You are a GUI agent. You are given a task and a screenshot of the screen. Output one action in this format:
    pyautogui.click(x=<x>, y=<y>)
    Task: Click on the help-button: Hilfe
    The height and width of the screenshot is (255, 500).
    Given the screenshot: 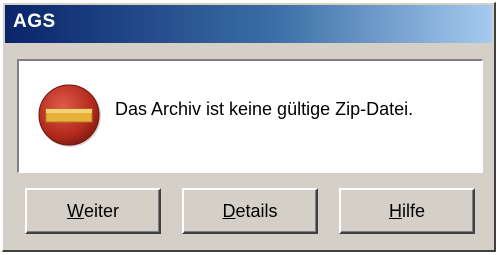 What is the action you would take?
    pyautogui.click(x=407, y=211)
    